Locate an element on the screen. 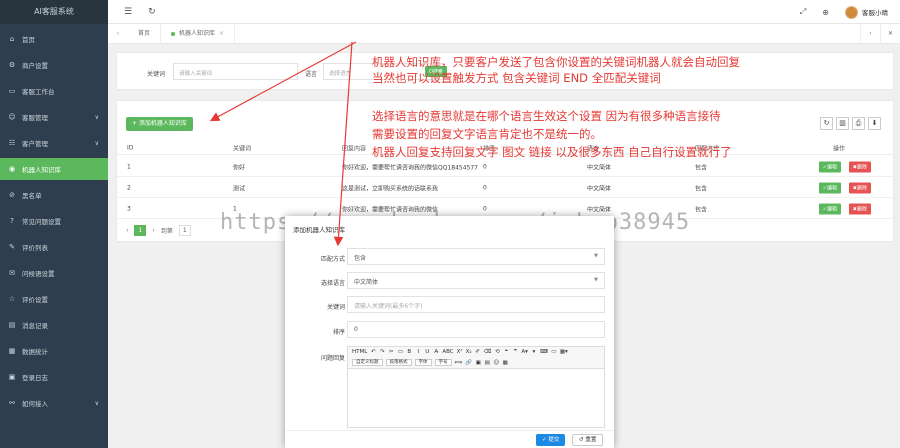 The height and width of the screenshot is (448, 900). annotation-arrows is located at coordinates (283, 144).